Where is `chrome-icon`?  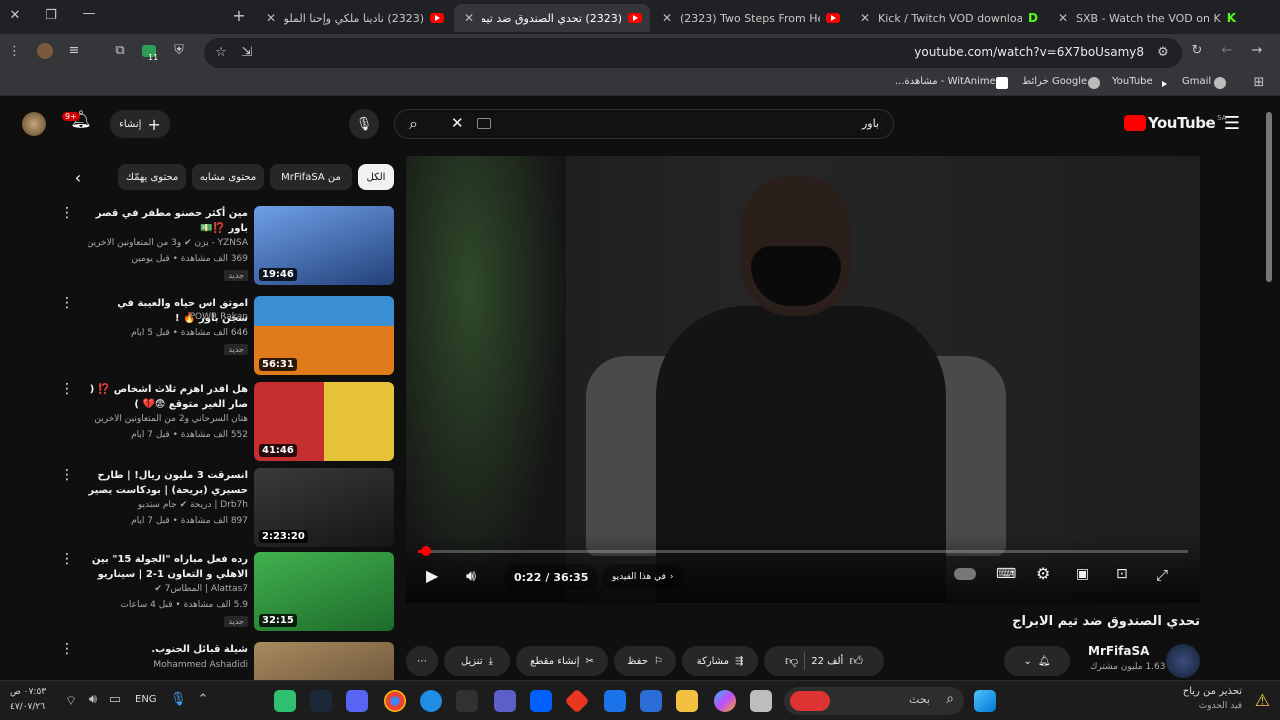 chrome-icon is located at coordinates (395, 701).